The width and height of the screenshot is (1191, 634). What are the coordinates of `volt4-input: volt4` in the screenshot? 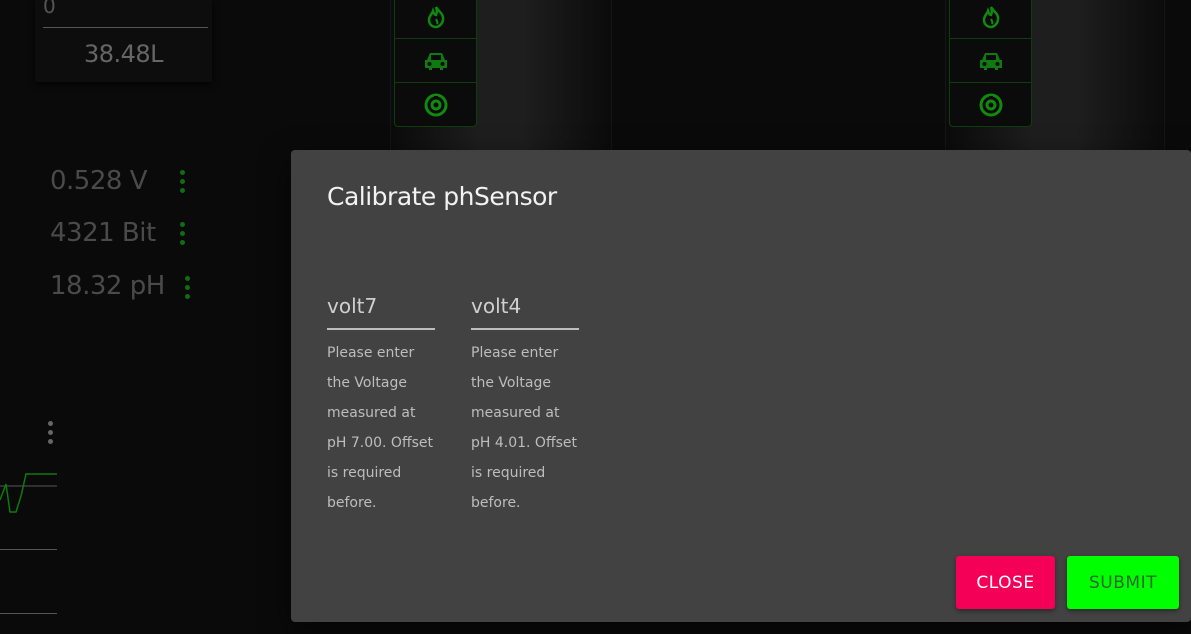 It's located at (525, 310).